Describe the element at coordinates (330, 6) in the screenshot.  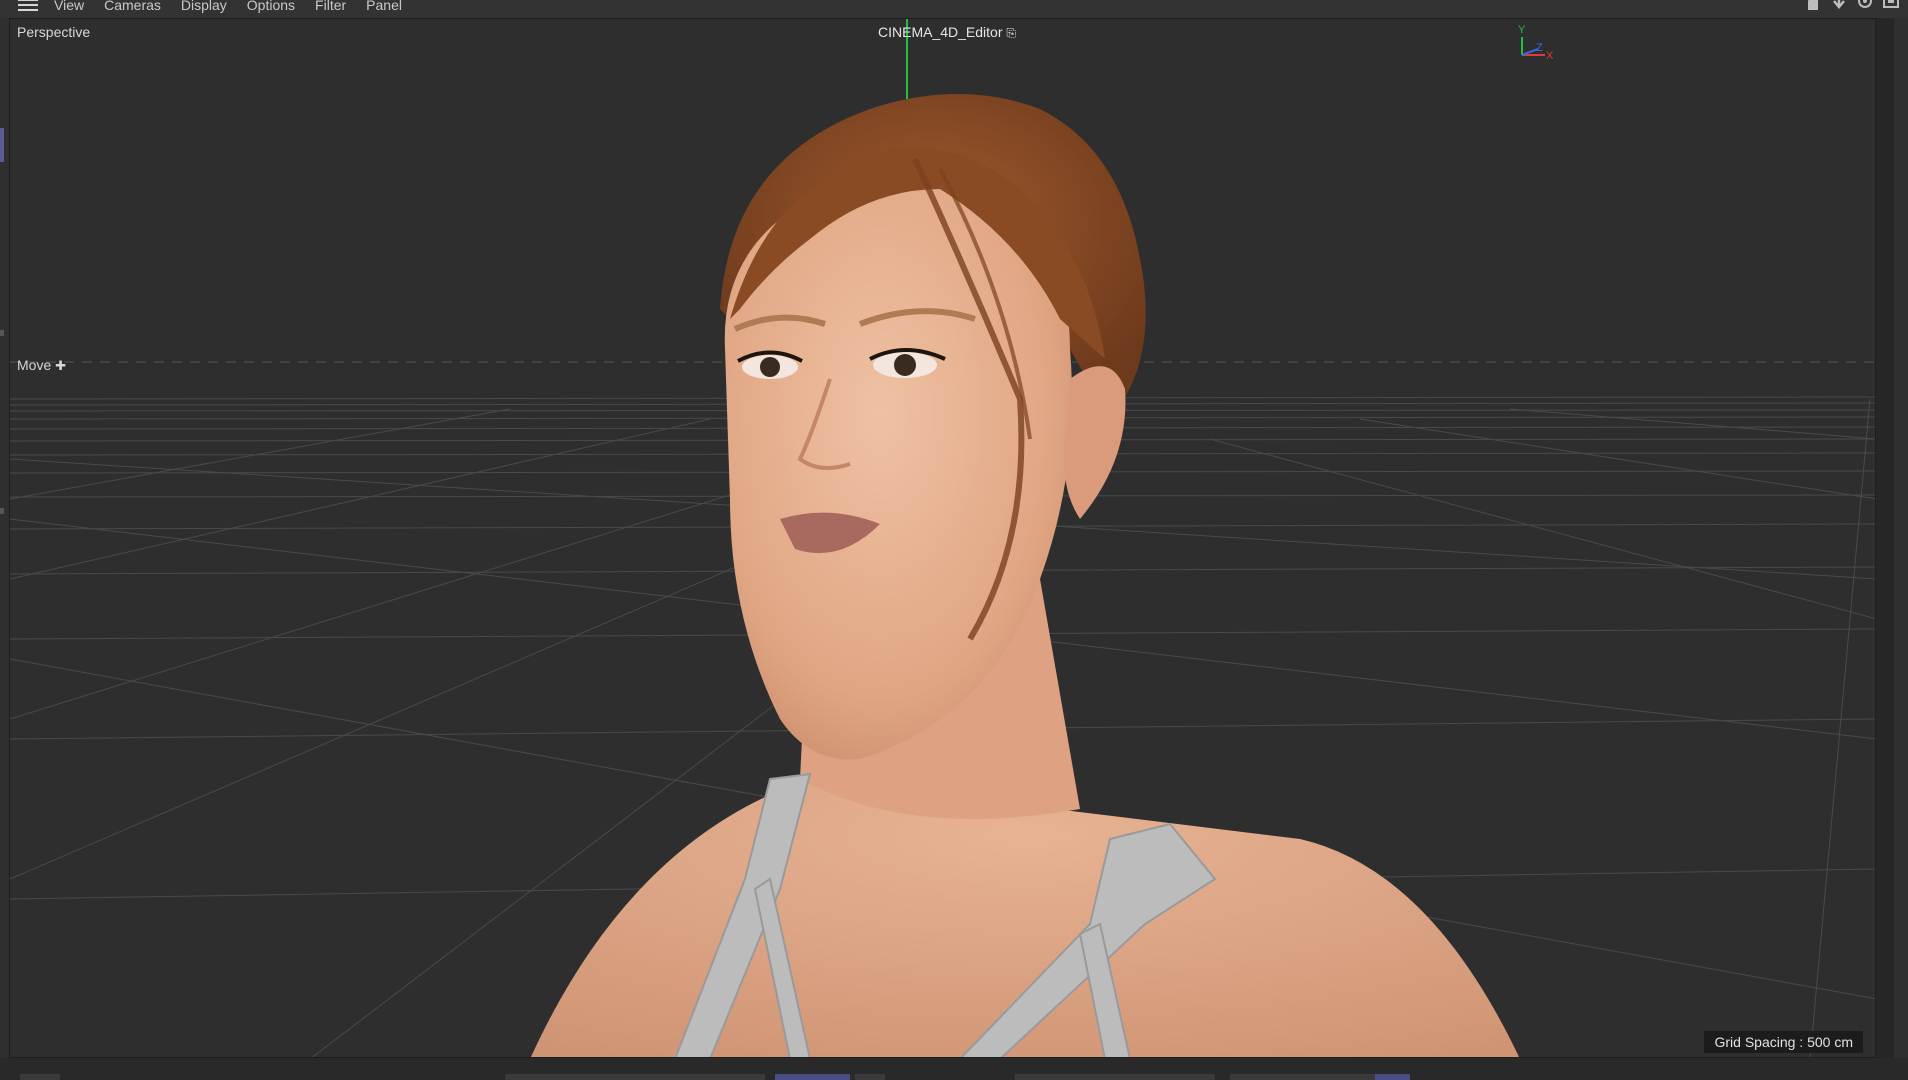
I see `menu-filter: Filter` at that location.